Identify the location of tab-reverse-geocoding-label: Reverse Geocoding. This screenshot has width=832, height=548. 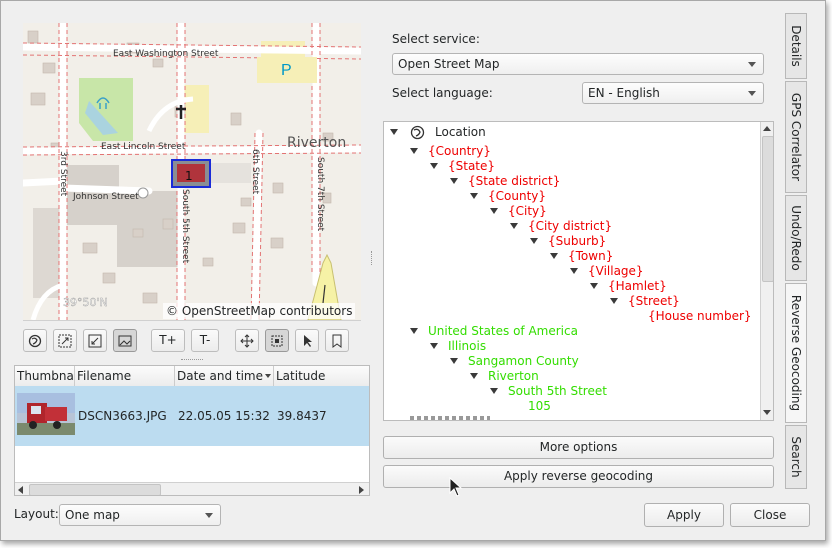
(796, 353).